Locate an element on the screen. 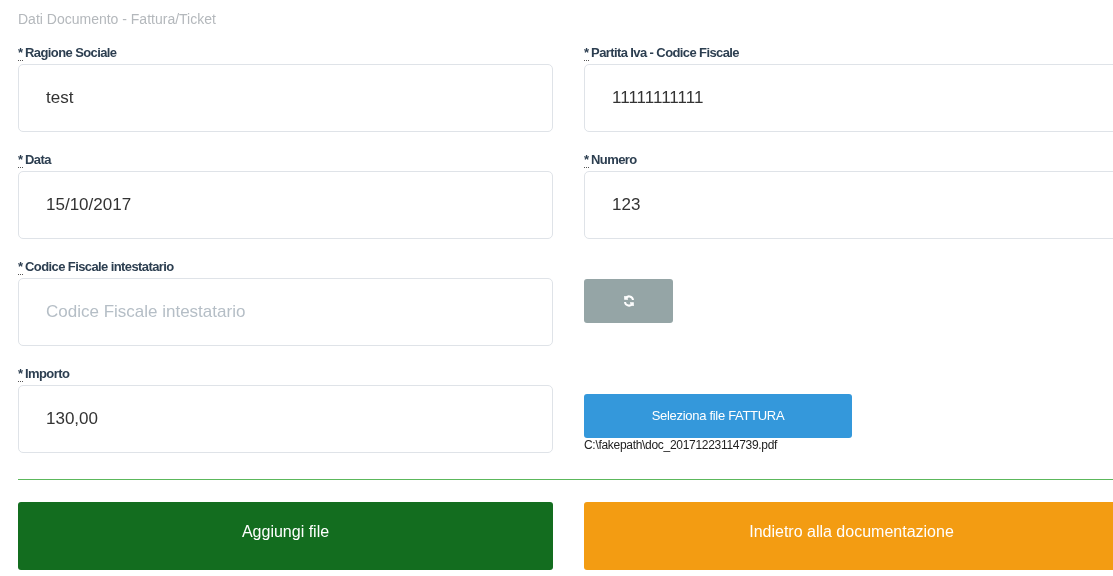 The width and height of the screenshot is (1113, 576). field-label: Importo is located at coordinates (47, 374).